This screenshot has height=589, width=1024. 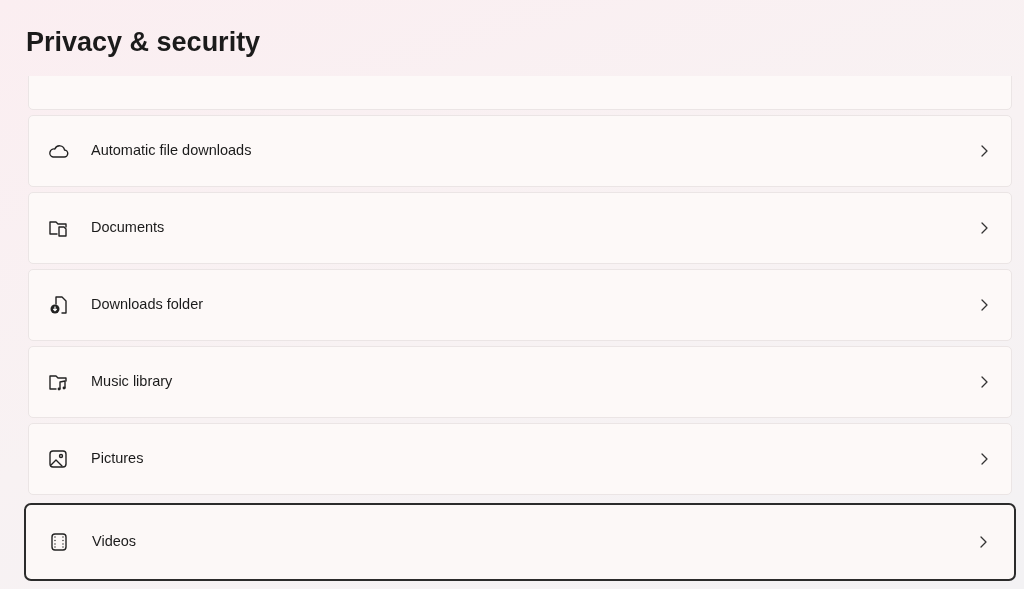 I want to click on settings-item: Automatic file downloads, so click(x=520, y=151).